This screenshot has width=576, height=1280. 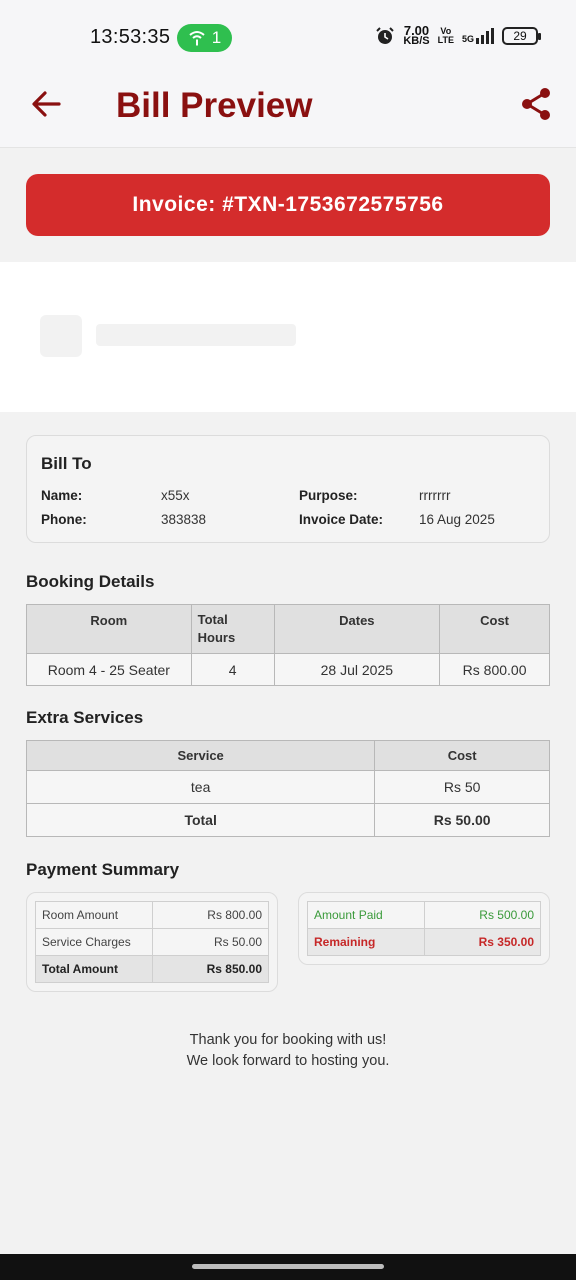 I want to click on system-navigation-bar, so click(x=288, y=1267).